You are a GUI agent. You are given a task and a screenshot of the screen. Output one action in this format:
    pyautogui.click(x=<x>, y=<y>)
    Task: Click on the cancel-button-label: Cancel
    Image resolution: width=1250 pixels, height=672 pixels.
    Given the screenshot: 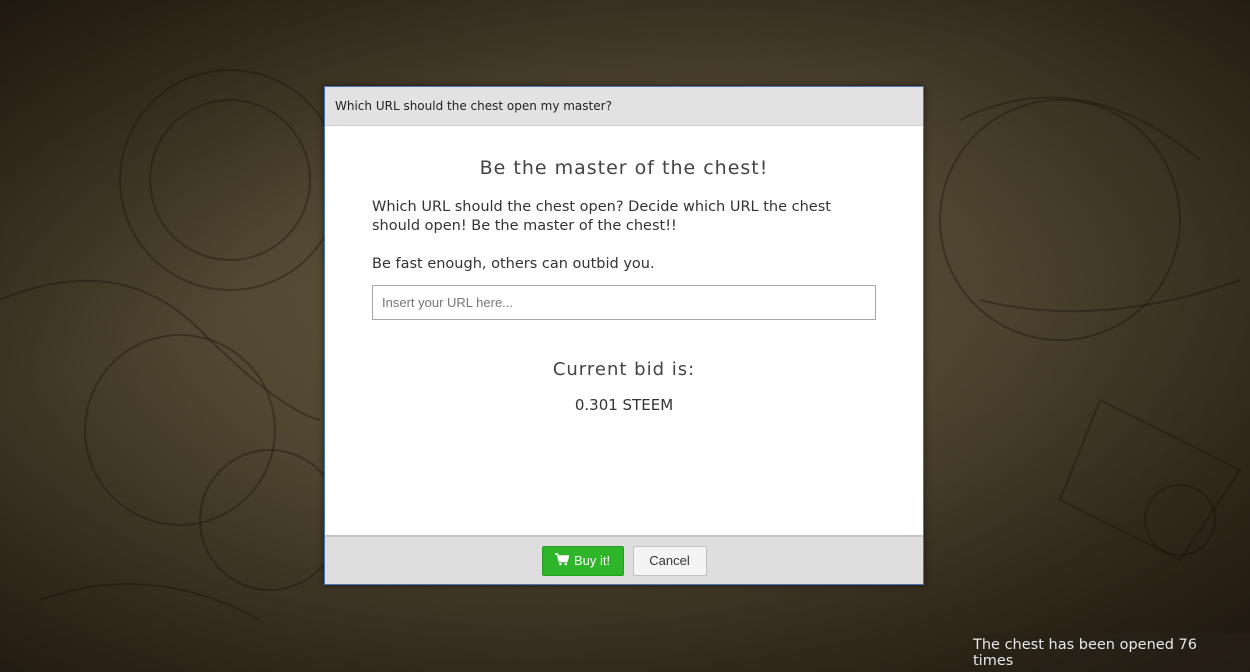 What is the action you would take?
    pyautogui.click(x=669, y=560)
    